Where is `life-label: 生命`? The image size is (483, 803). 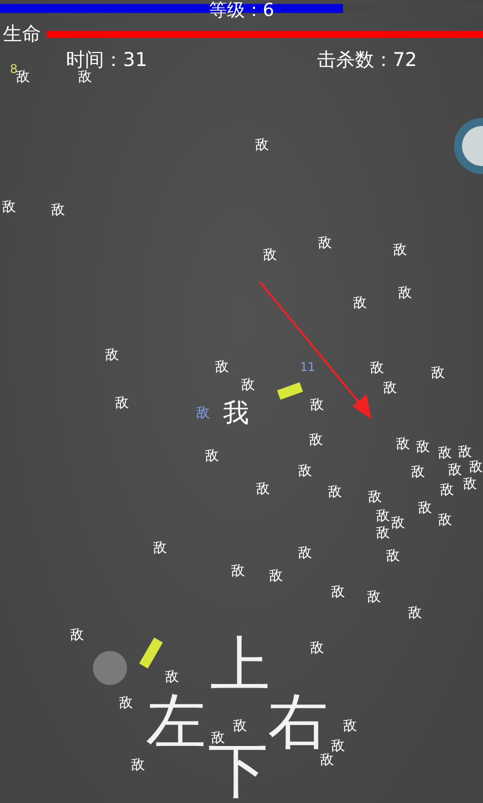
life-label: 生命 is located at coordinates (21, 34).